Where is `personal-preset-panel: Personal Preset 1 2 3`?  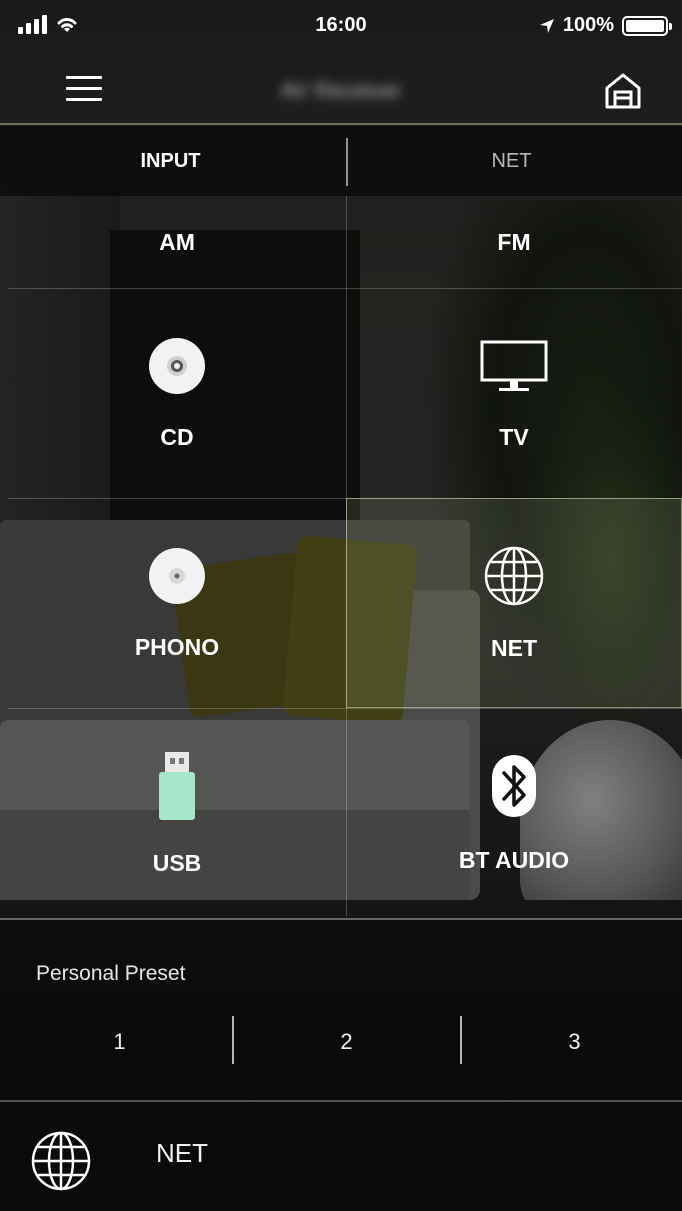 personal-preset-panel: Personal Preset 1 2 3 is located at coordinates (341, 1010).